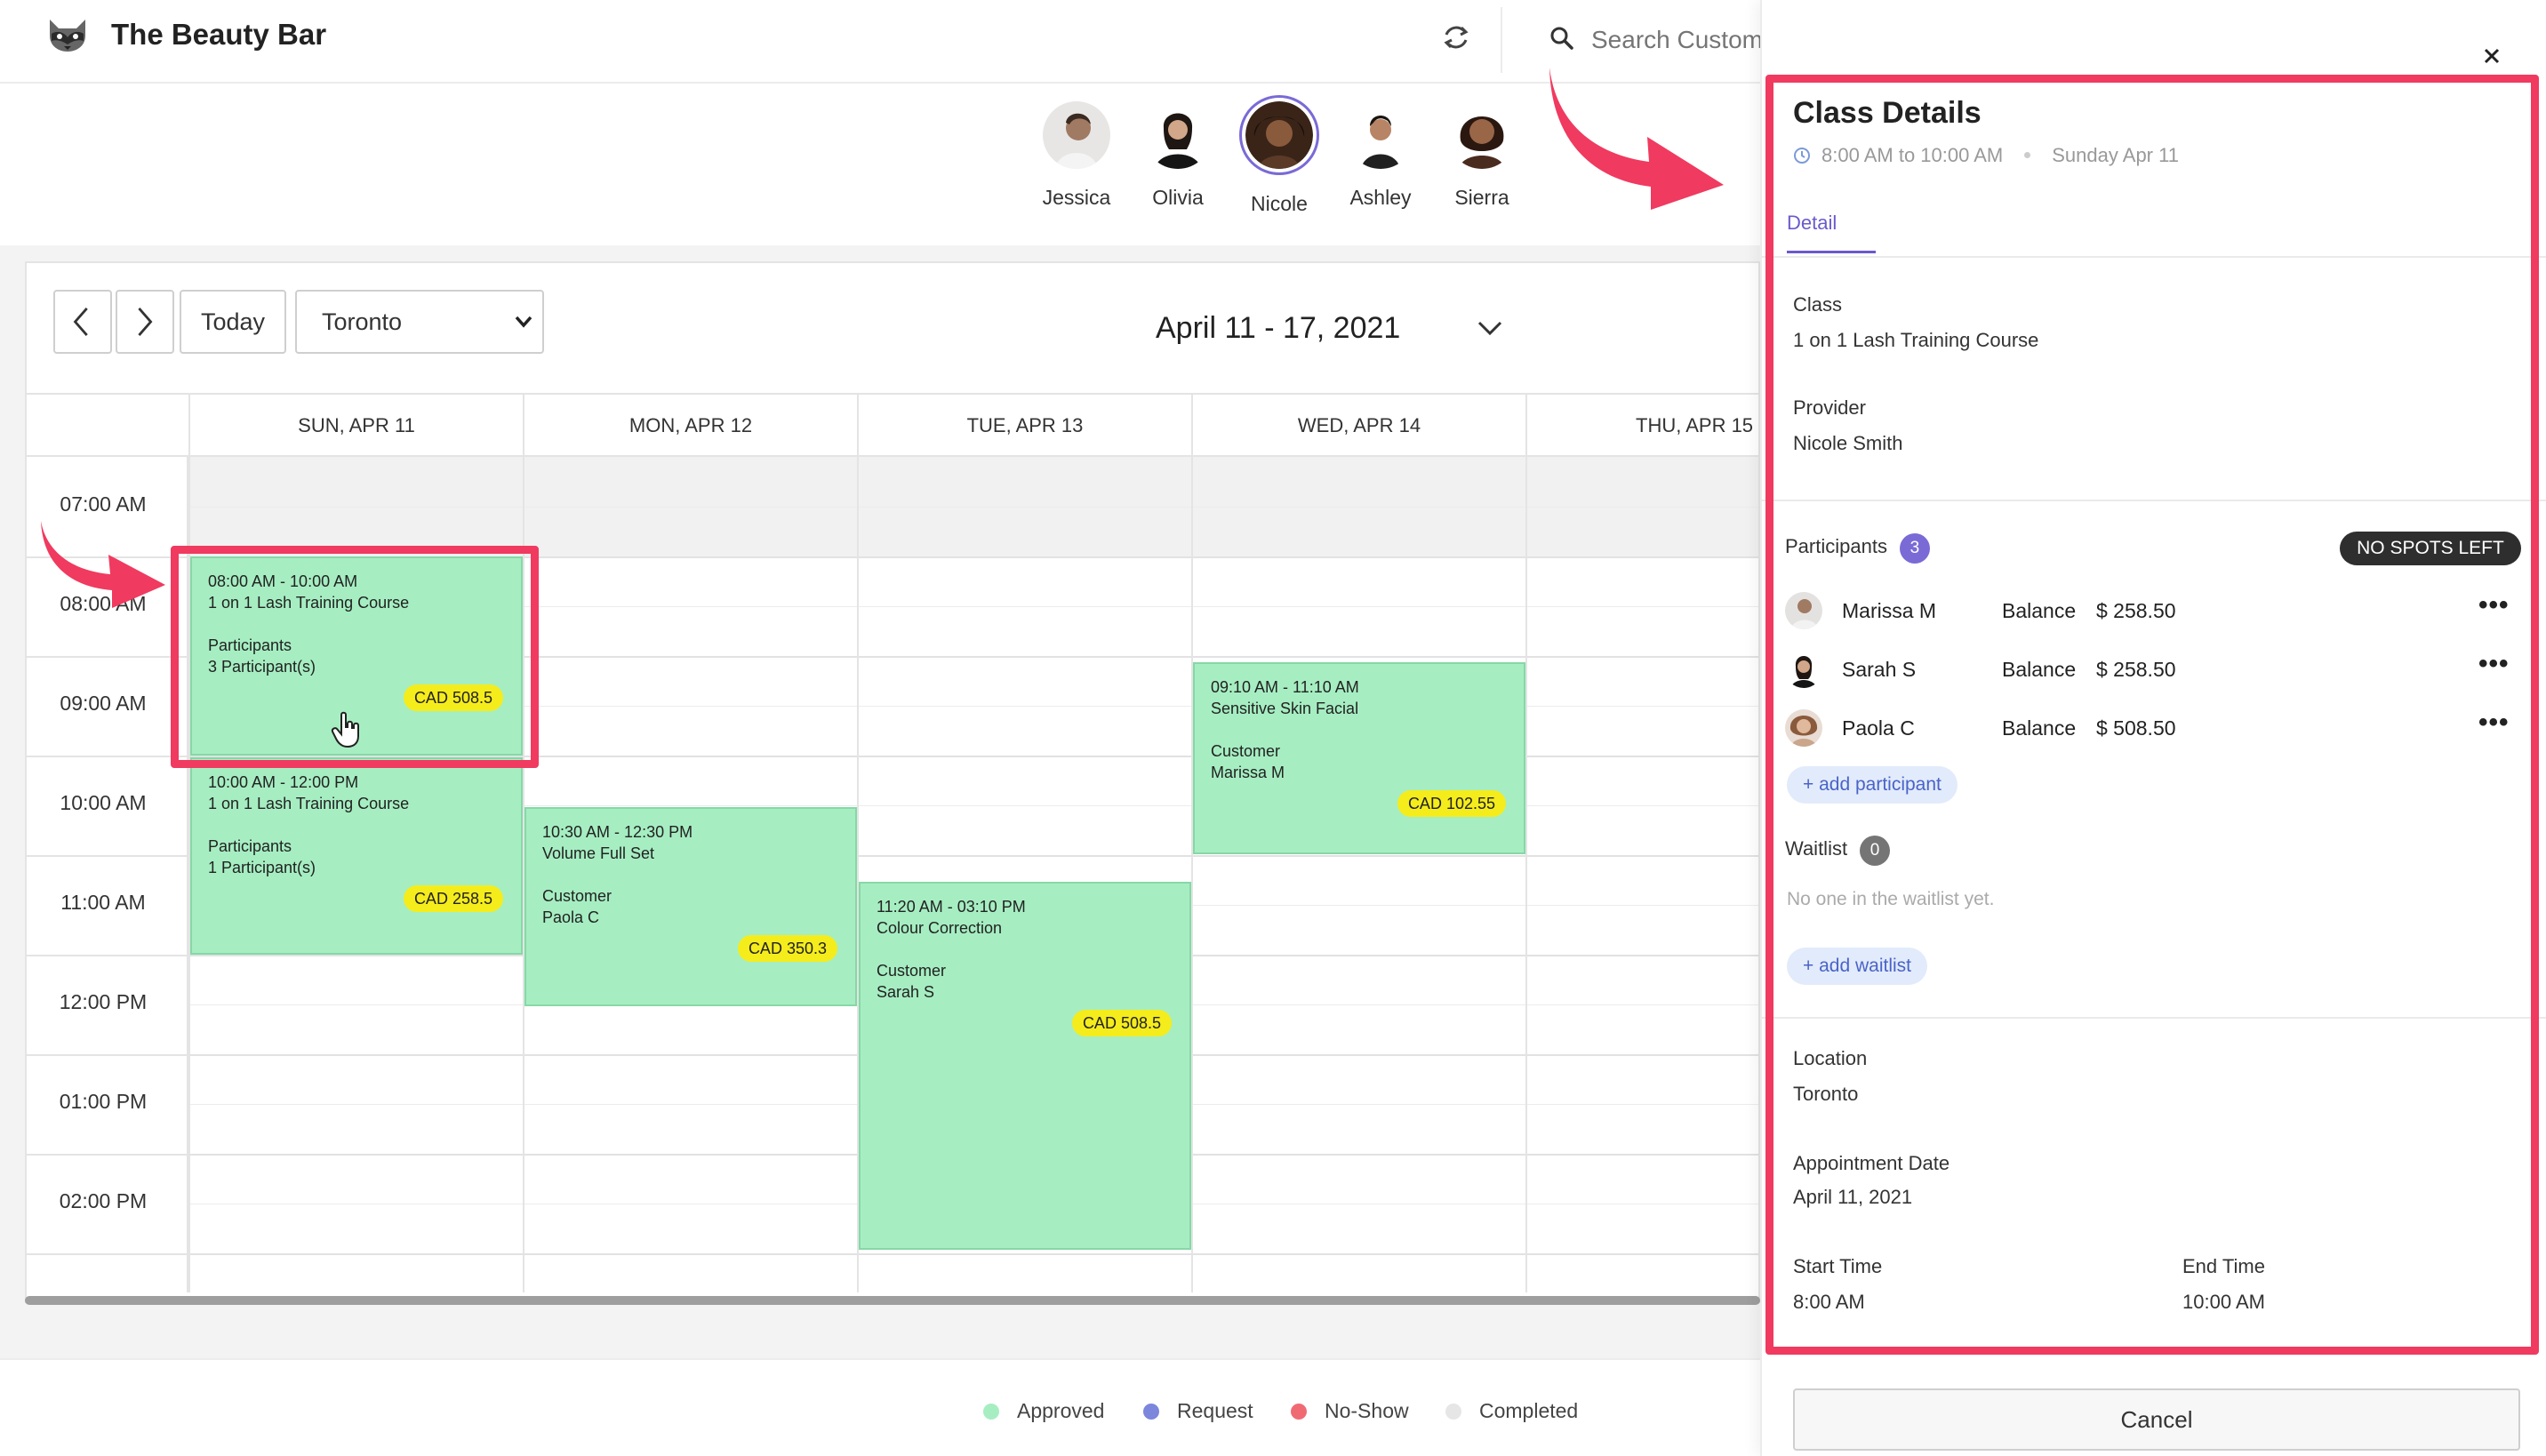  I want to click on day-header-thu: THU, APR 15, so click(1641, 427).